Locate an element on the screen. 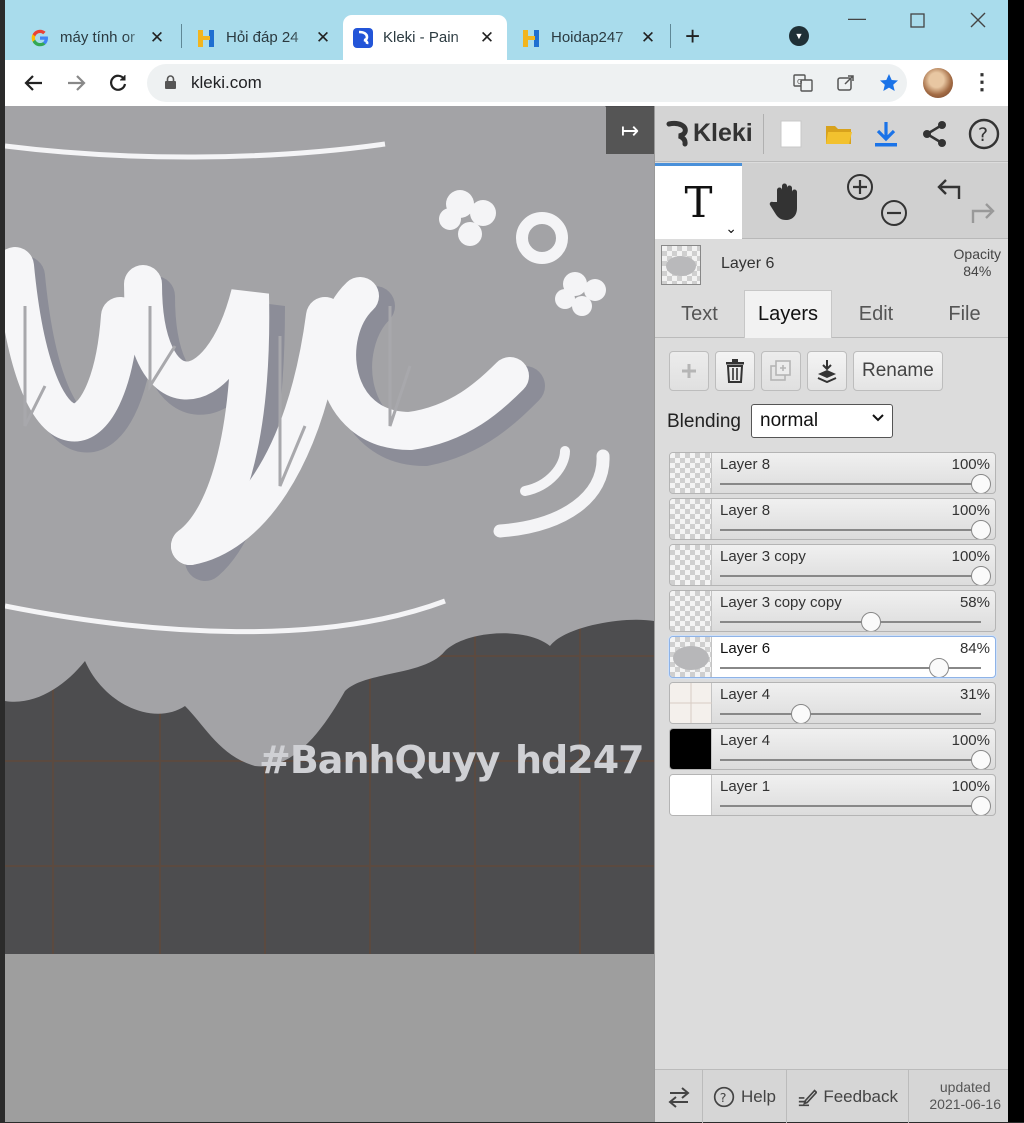  add-layer-button is located at coordinates (689, 371).